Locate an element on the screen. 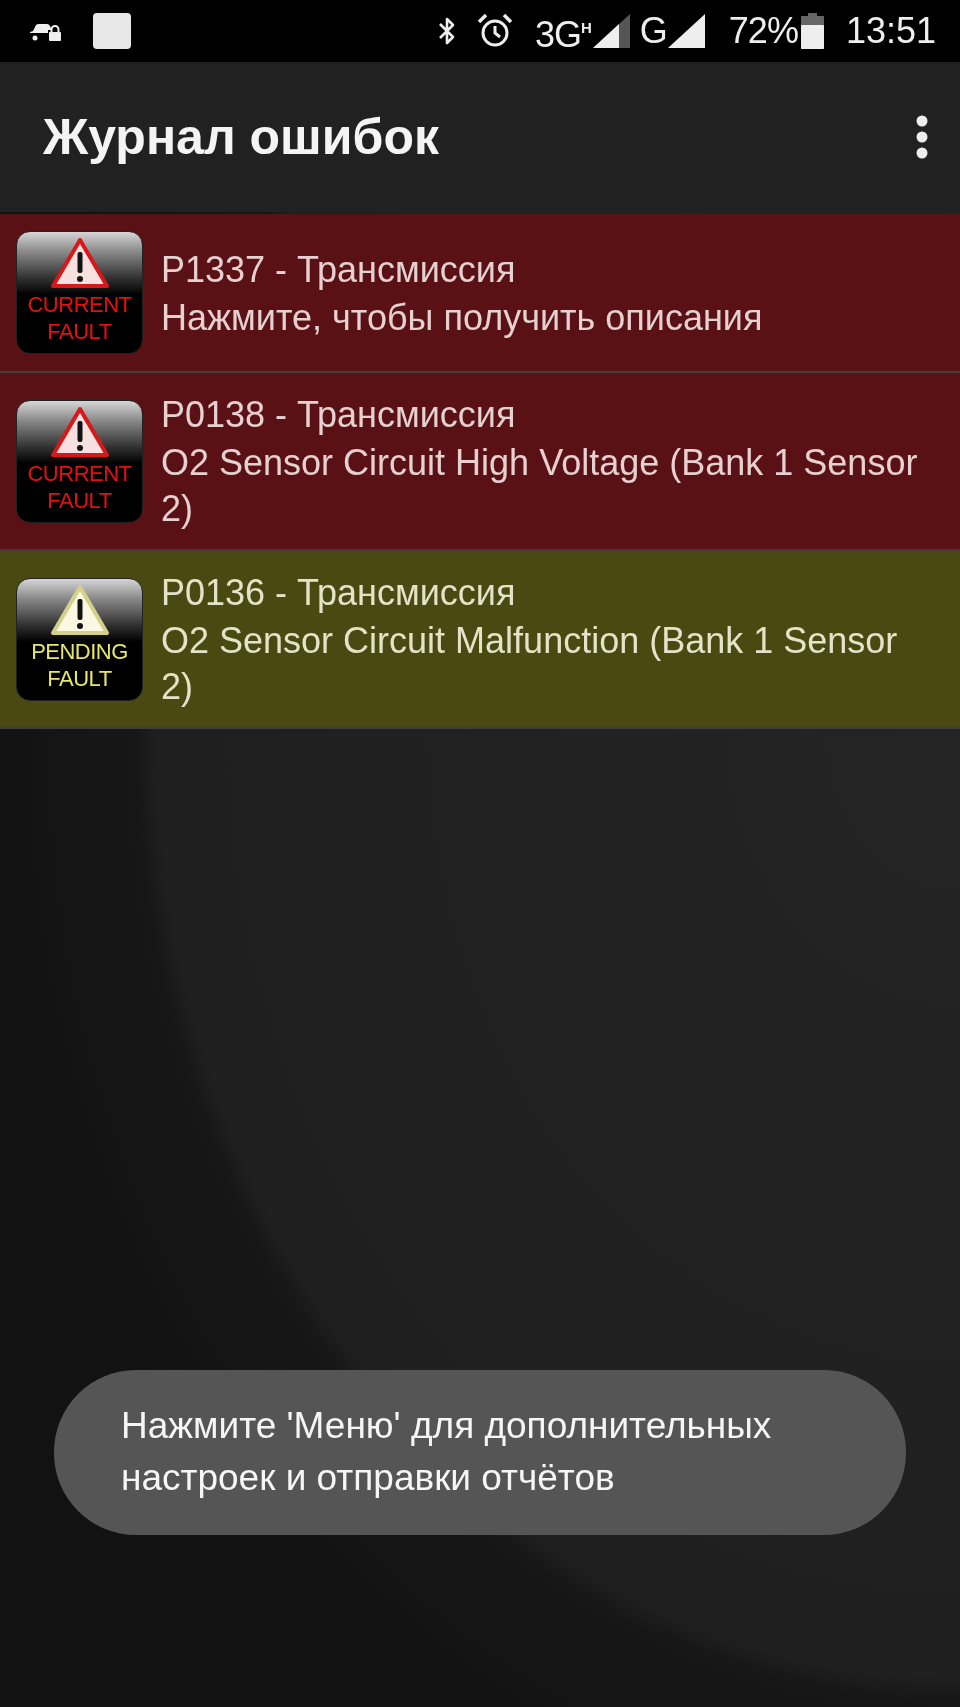 The image size is (960, 1707). fault-row: CURRENT FAULT P0138 - Трансмиссия O2 Sensor Circuit High Voltage (Bank 1 Sensor 2) is located at coordinates (480, 462).